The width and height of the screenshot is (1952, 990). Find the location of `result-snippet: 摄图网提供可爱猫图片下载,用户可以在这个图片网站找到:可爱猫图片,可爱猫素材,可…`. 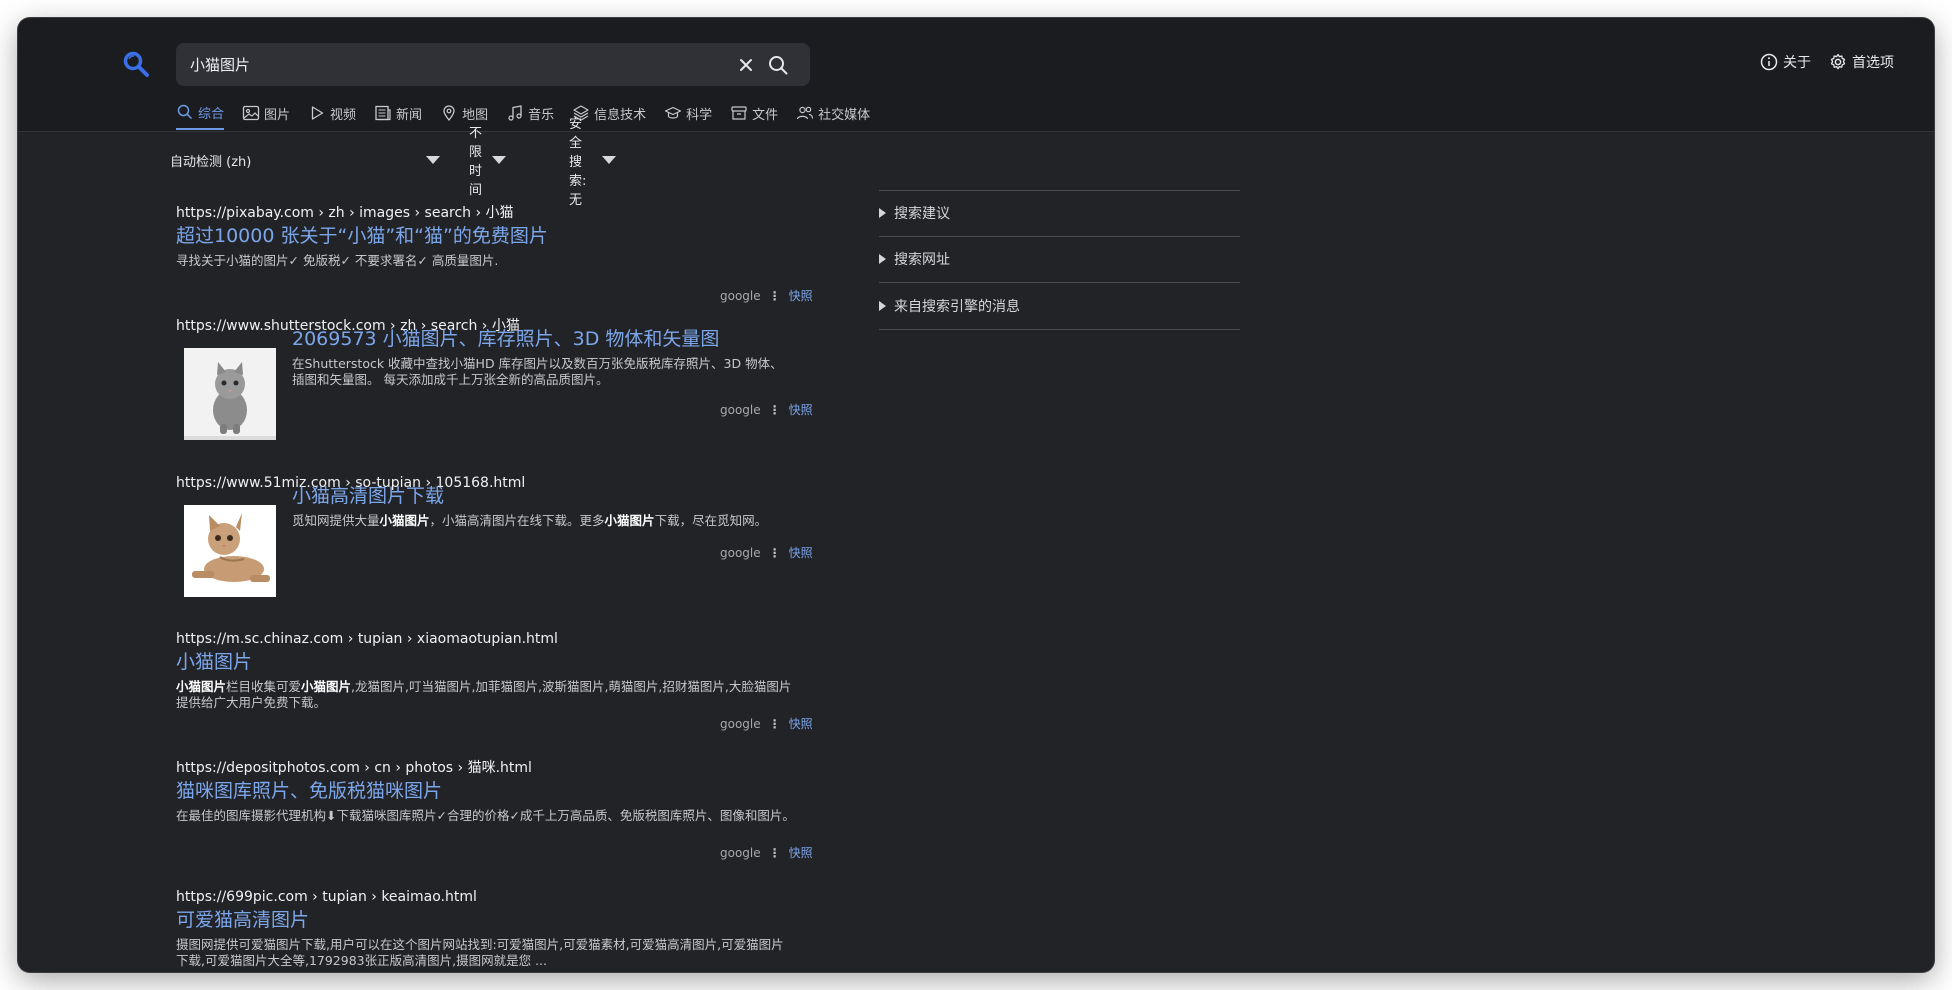

result-snippet: 摄图网提供可爱猫图片下载,用户可以在这个图片网站找到:可爱猫图片,可爱猫素材,可… is located at coordinates (480, 952).